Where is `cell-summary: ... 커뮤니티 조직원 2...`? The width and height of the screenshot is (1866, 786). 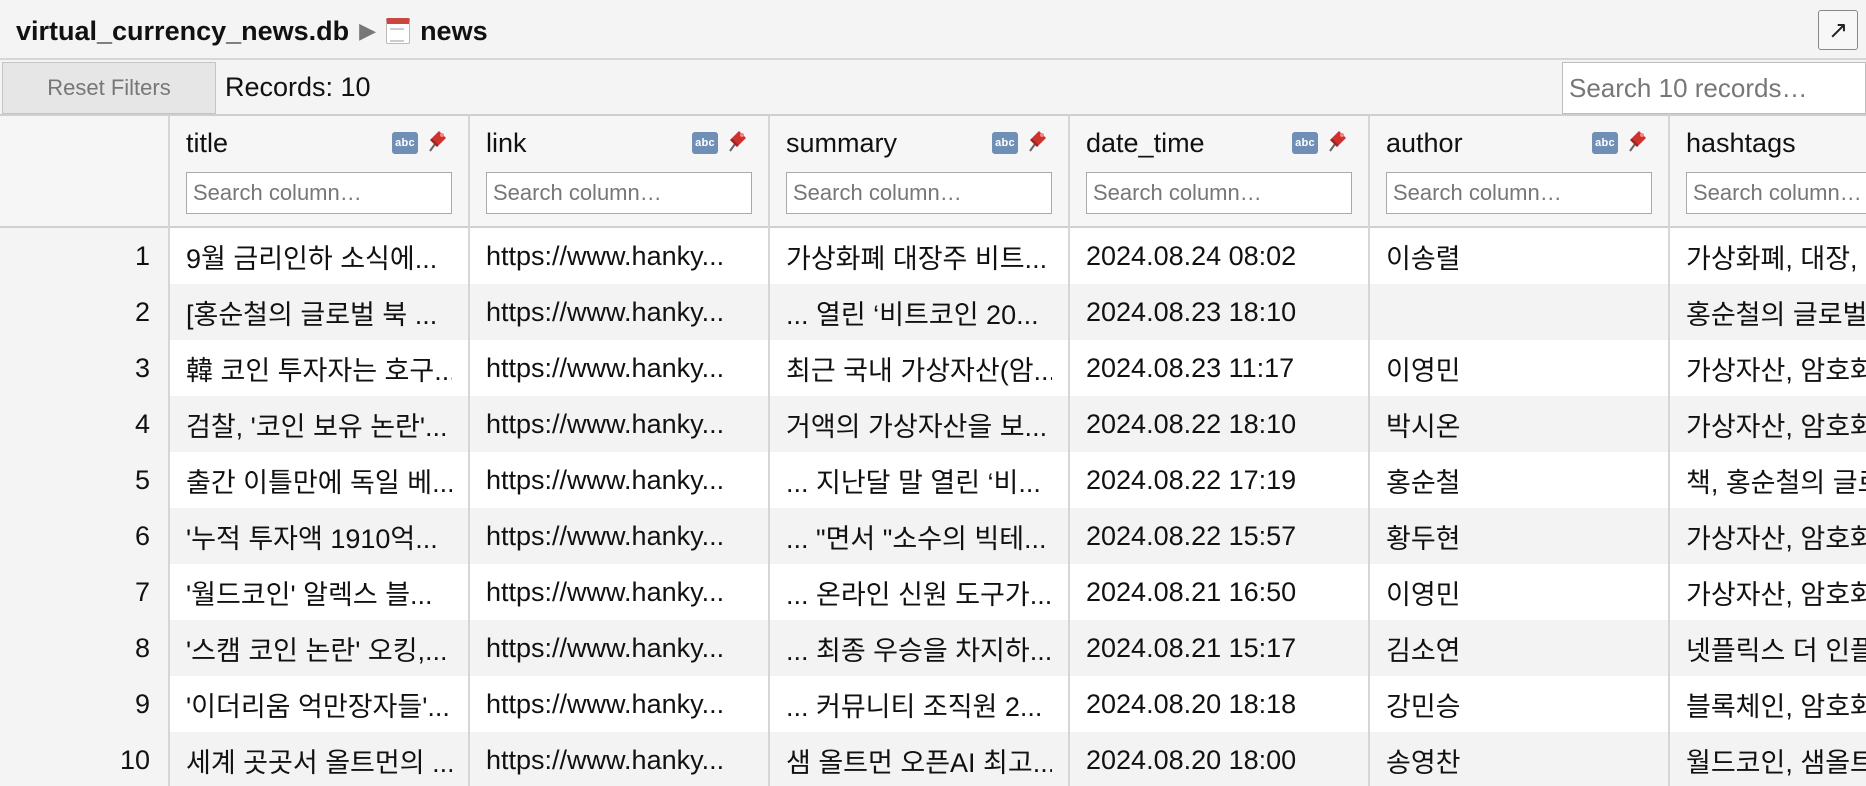
cell-summary: ... 커뮤니티 조직원 2... is located at coordinates (920, 704).